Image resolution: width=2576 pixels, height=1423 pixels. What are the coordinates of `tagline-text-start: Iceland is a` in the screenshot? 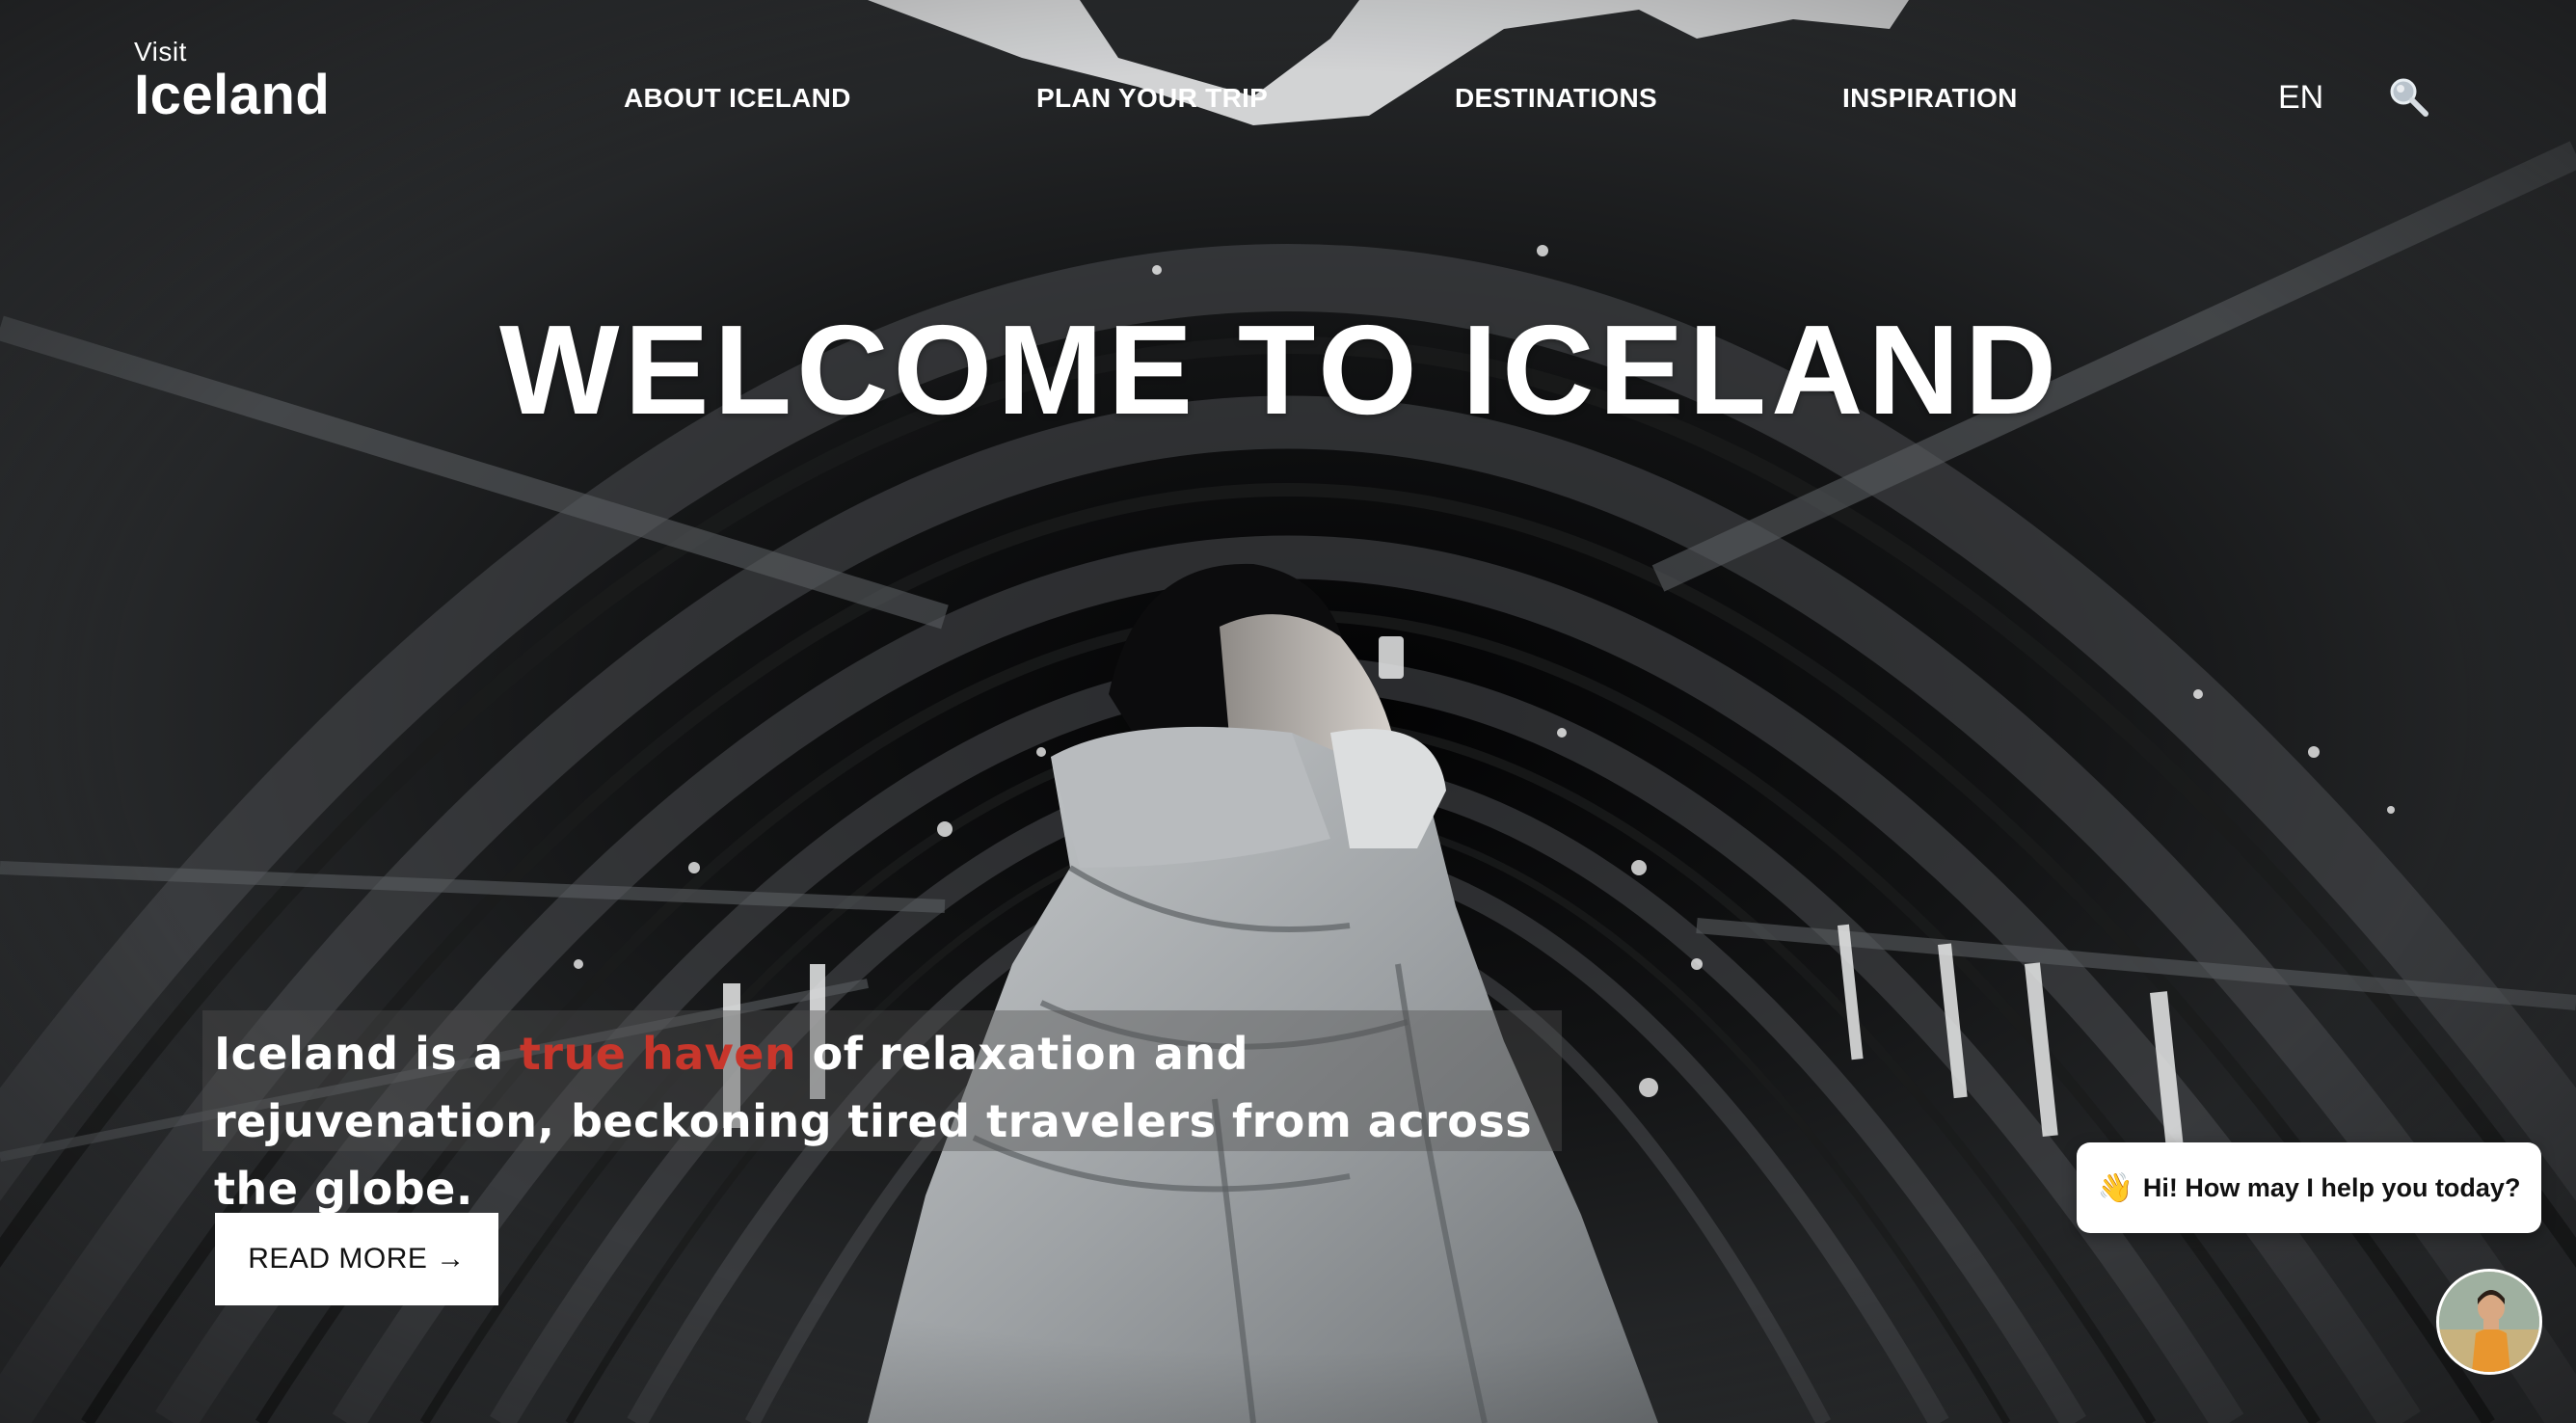 It's located at (367, 1054).